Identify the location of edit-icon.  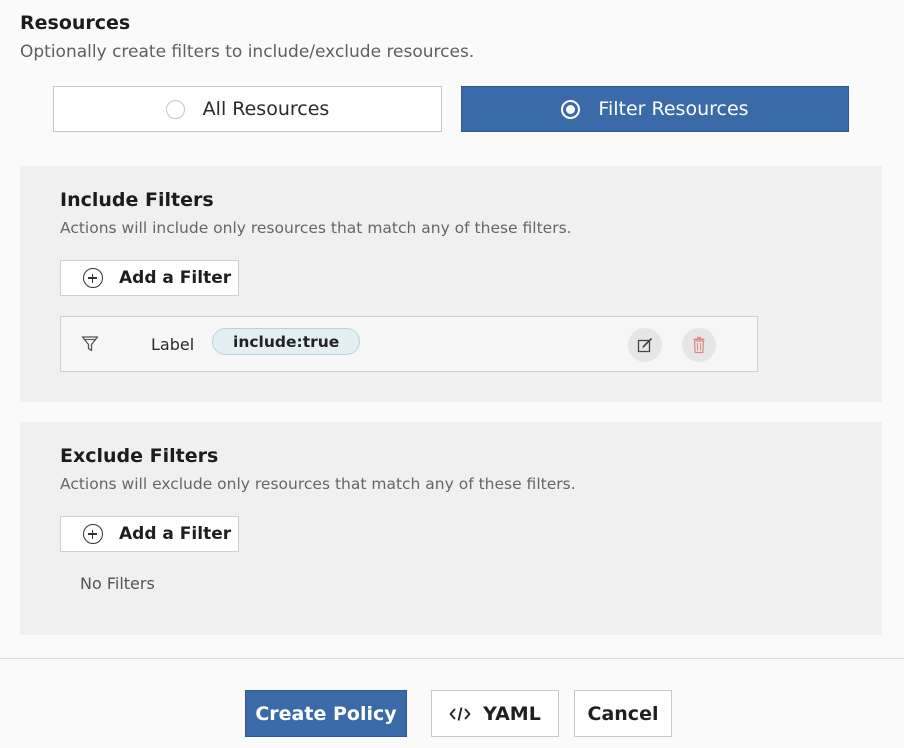
(645, 345).